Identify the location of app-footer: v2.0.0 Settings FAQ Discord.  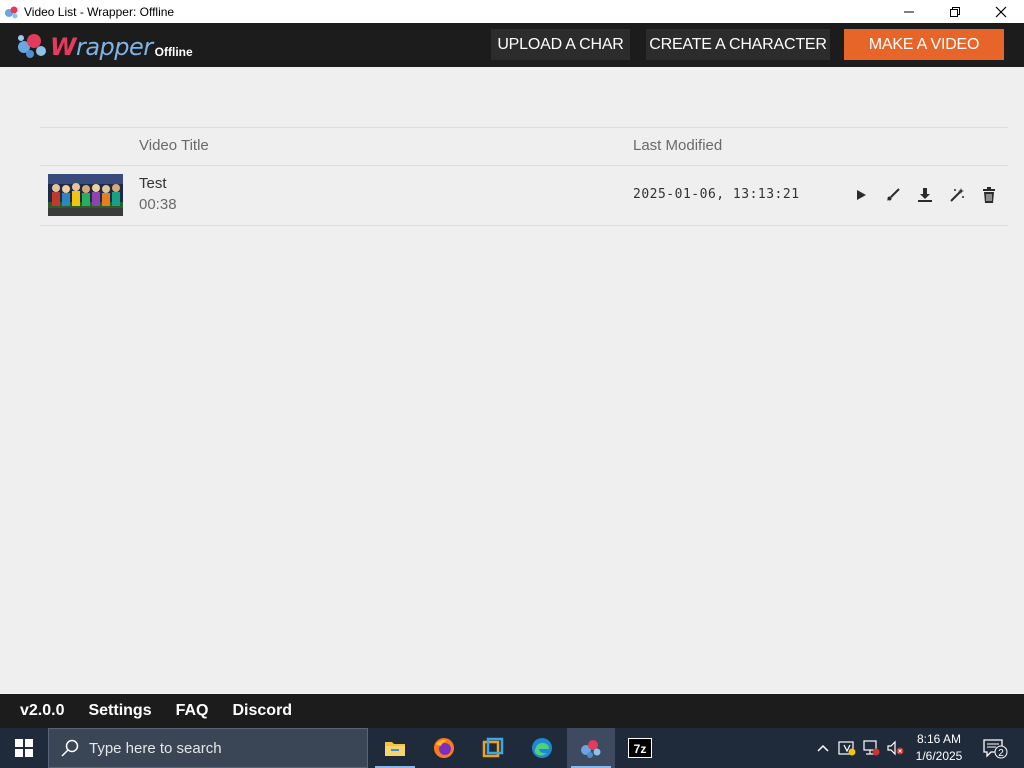
(512, 711).